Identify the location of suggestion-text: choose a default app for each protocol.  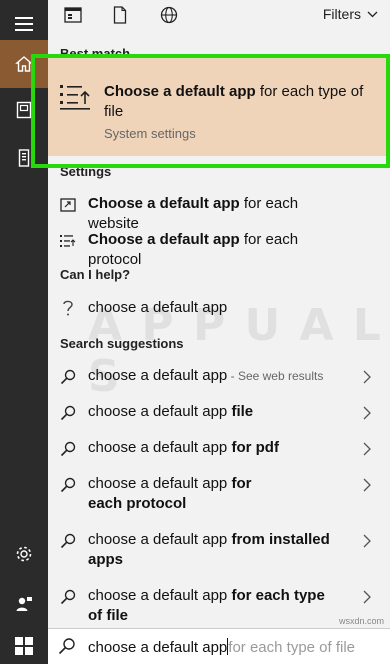
(183, 494).